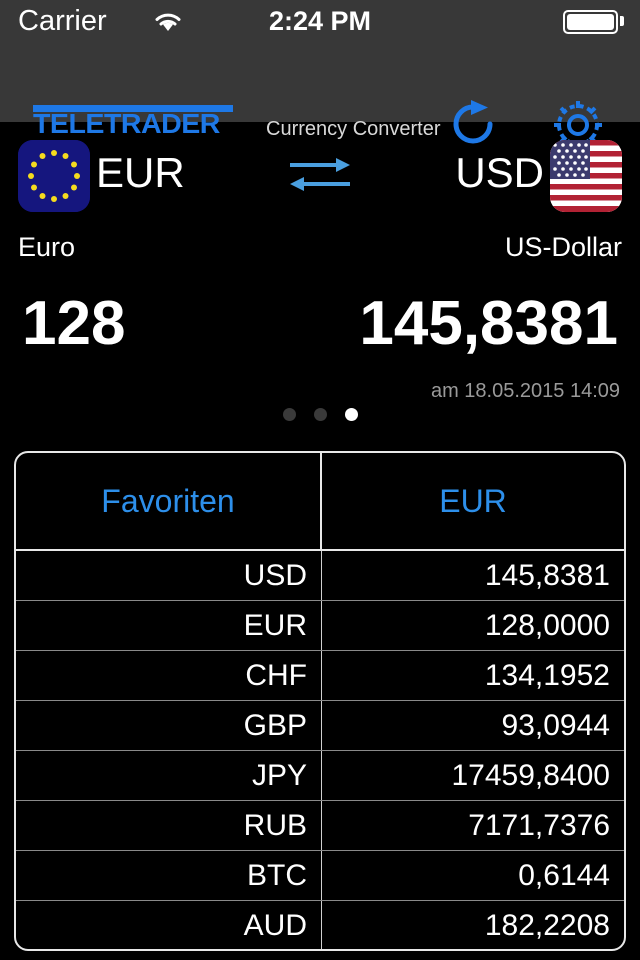  Describe the element at coordinates (320, 94) in the screenshot. I see `nav-bar: TELETRADER Currency Converter` at that location.